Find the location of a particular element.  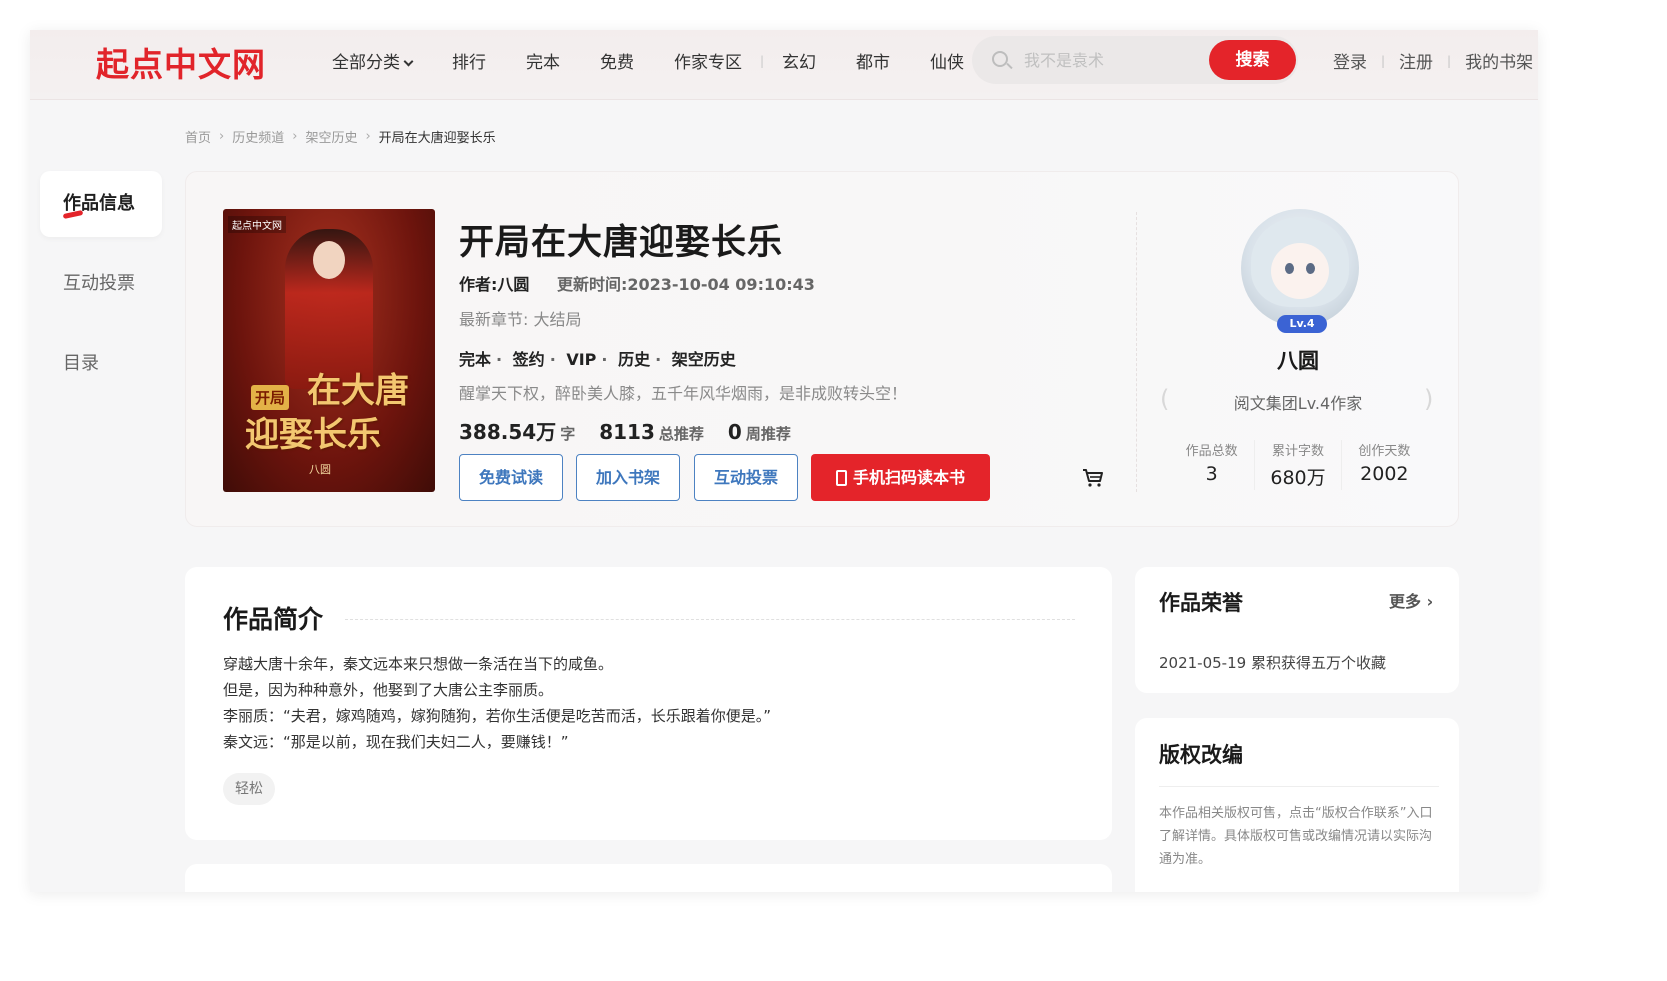

nav-finished: 完本 is located at coordinates (543, 60).